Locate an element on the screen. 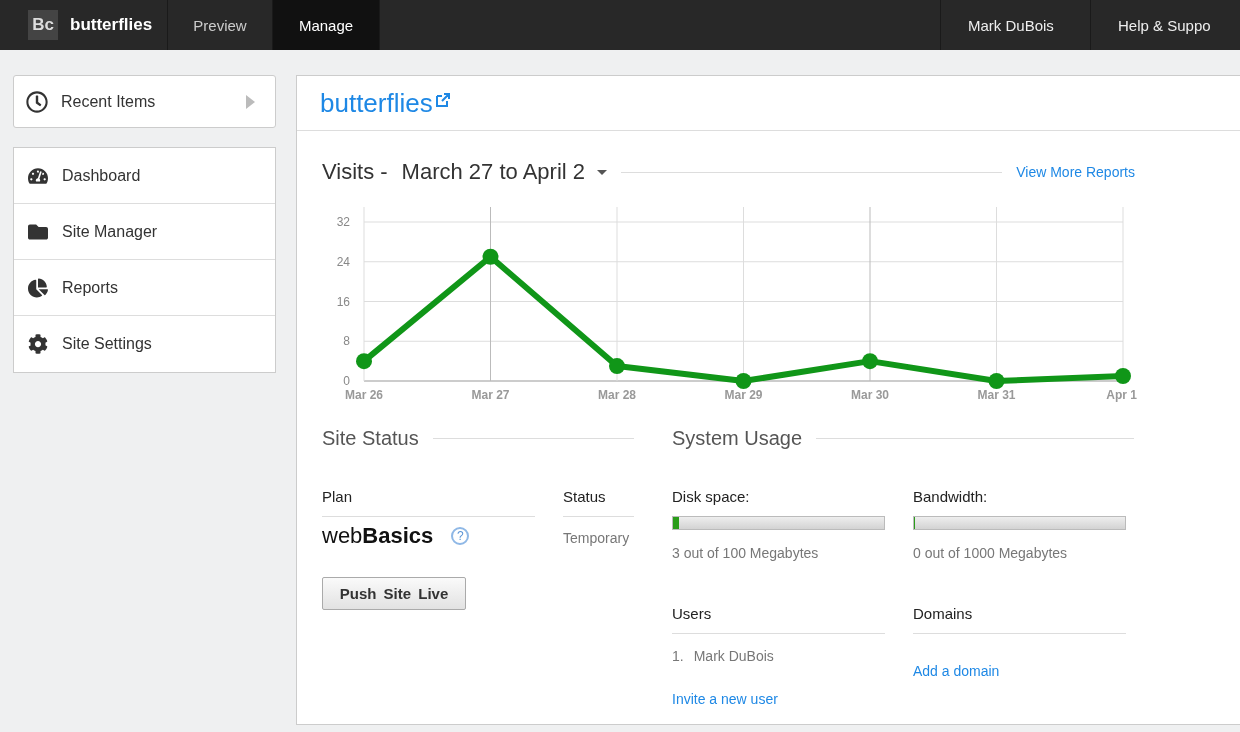  view-more-reports-link: View More Reports is located at coordinates (1075, 172).